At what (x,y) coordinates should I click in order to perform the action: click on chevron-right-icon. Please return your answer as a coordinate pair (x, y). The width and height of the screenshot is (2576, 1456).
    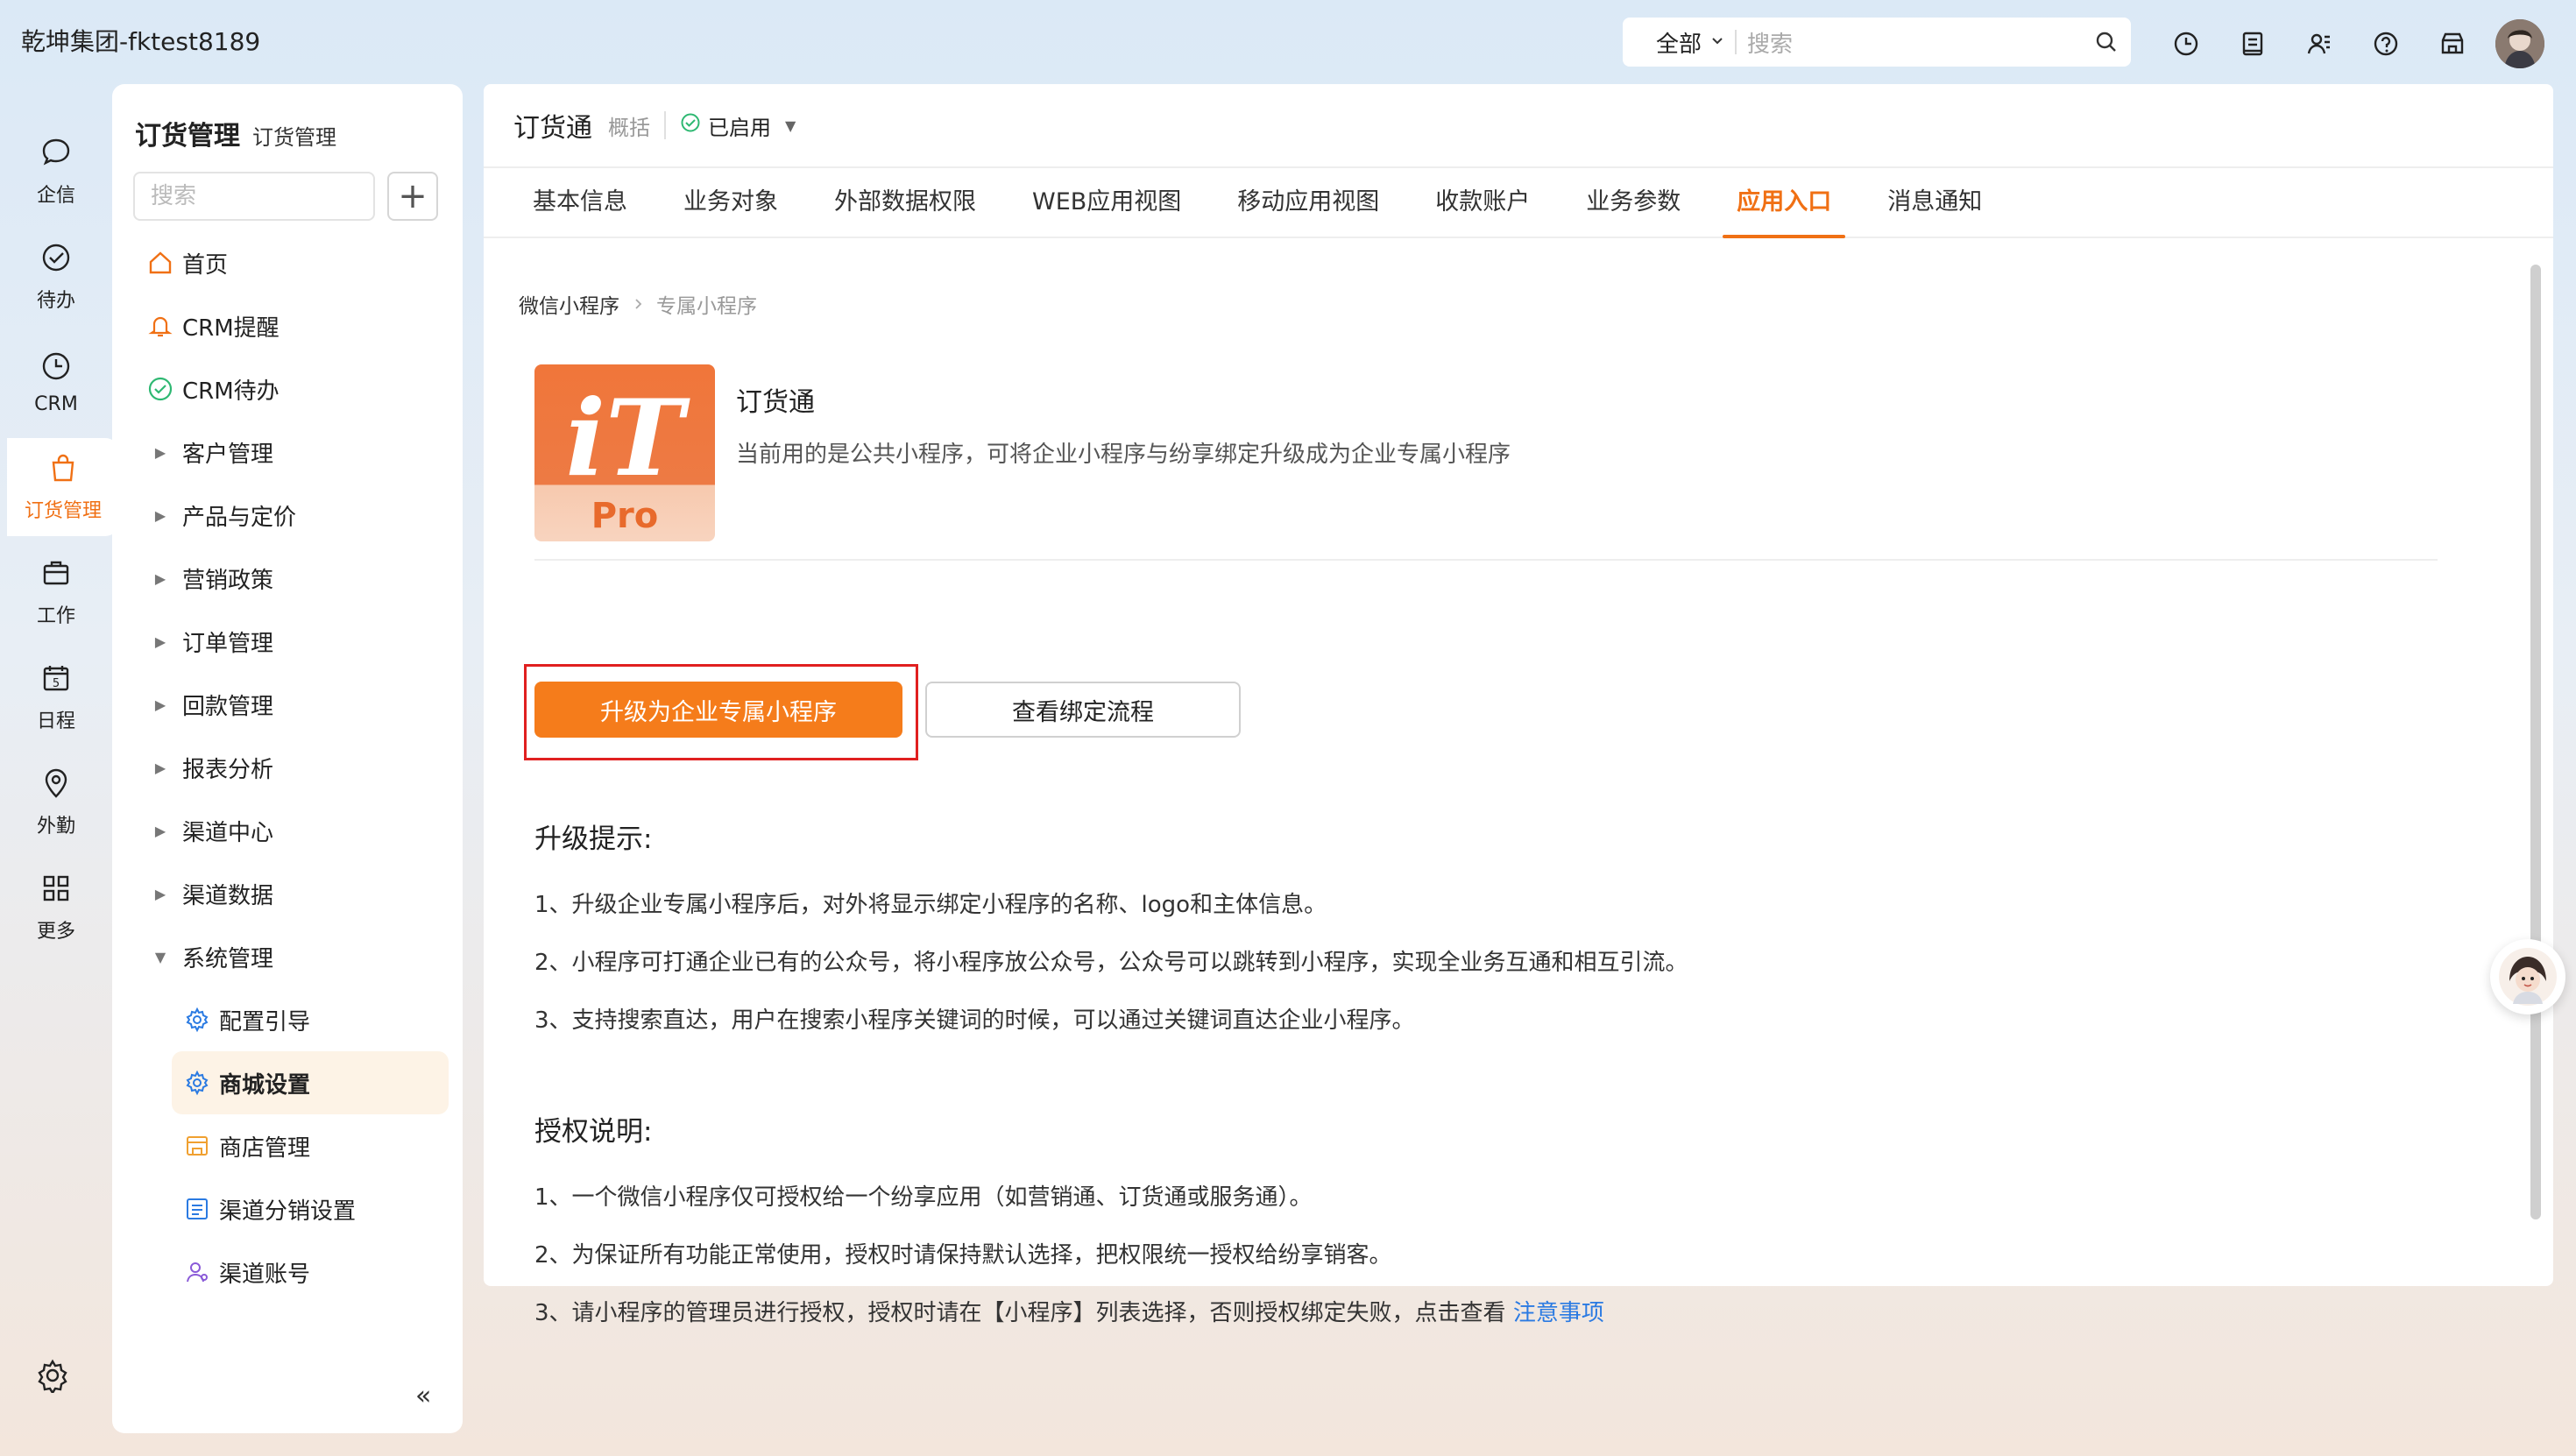
    Looking at the image, I should click on (638, 304).